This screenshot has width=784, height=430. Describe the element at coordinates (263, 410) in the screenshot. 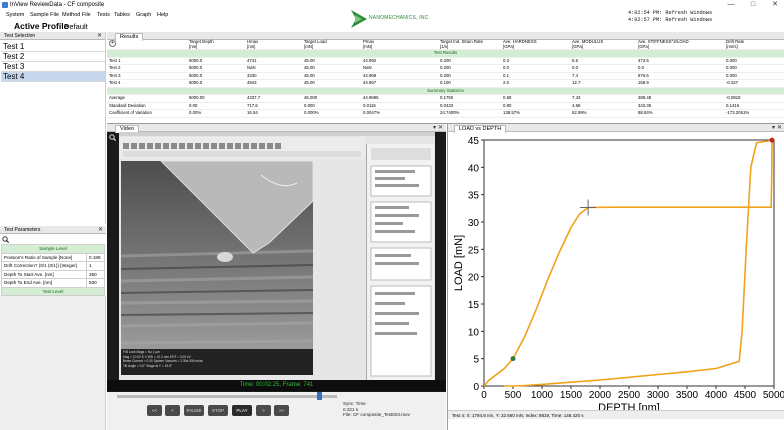

I see `step-forward-button: >` at that location.